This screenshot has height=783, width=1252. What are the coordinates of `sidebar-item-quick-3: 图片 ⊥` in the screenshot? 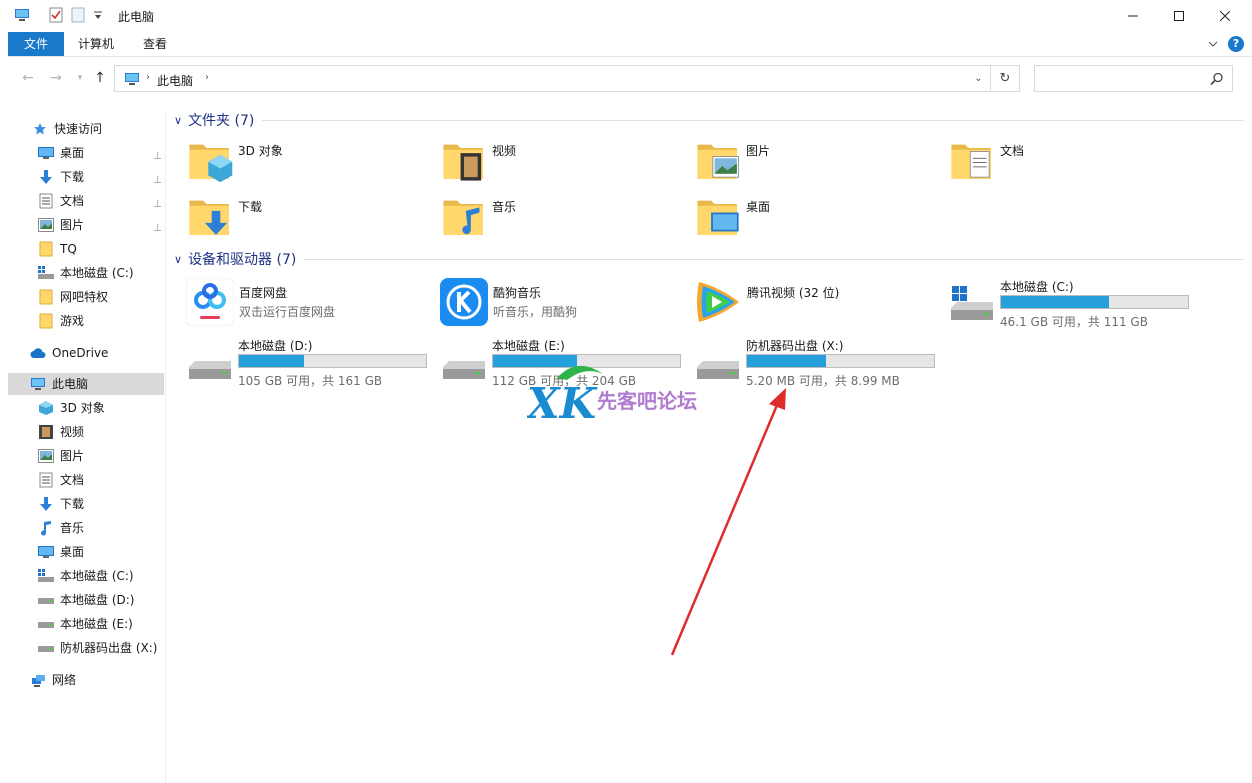 It's located at (102, 225).